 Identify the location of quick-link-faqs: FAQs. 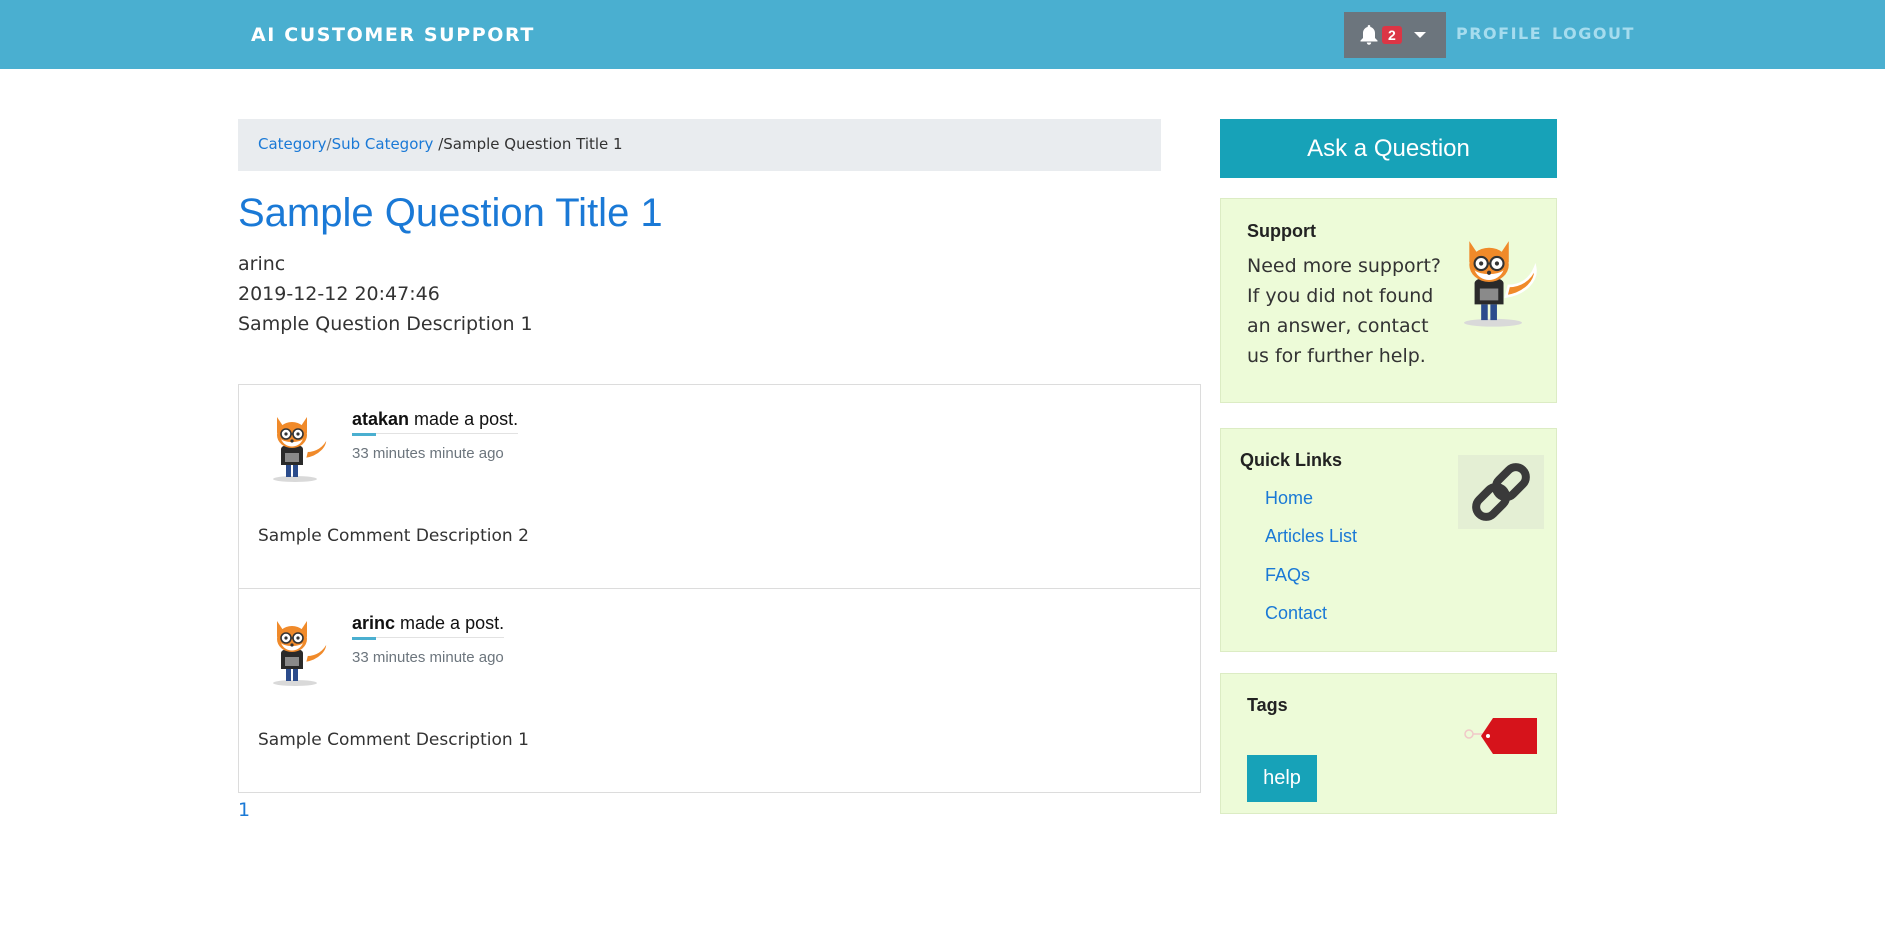
(1287, 575).